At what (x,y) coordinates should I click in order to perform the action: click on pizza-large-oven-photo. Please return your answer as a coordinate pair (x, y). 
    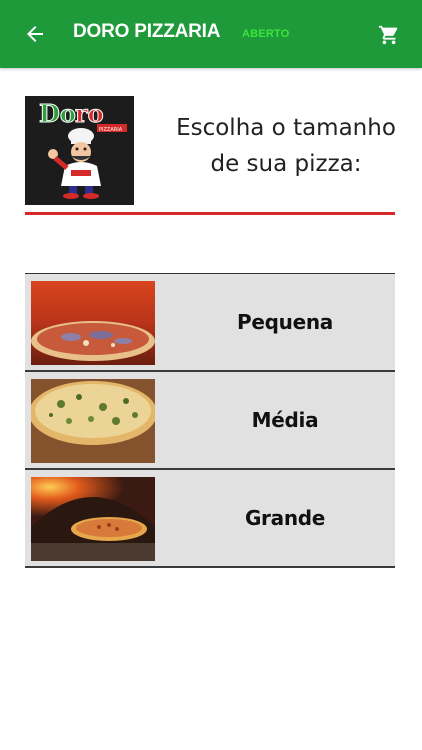
    Looking at the image, I should click on (93, 519).